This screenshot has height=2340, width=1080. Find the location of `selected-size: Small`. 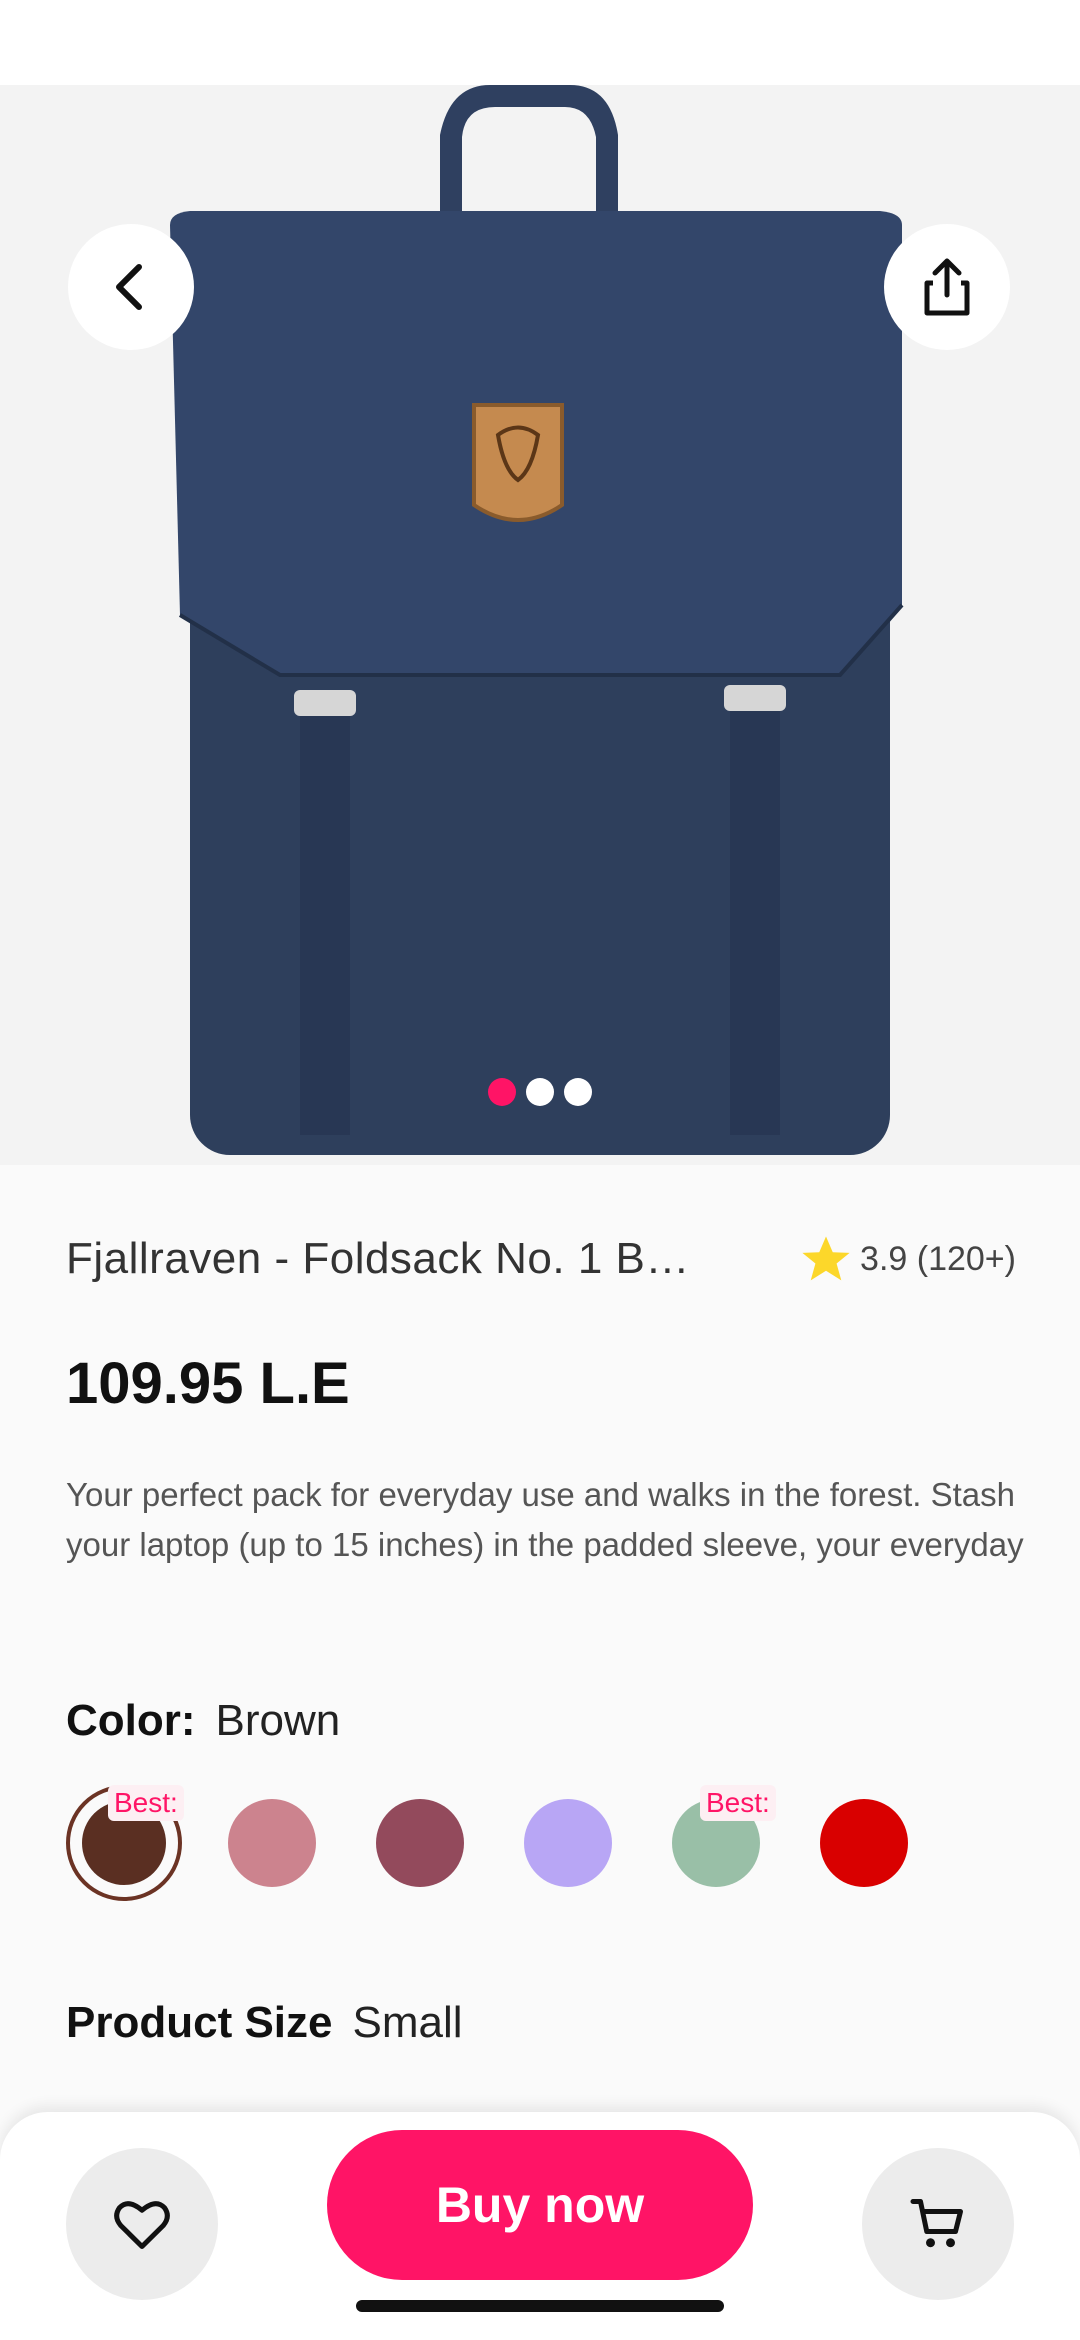

selected-size: Small is located at coordinates (407, 2022).